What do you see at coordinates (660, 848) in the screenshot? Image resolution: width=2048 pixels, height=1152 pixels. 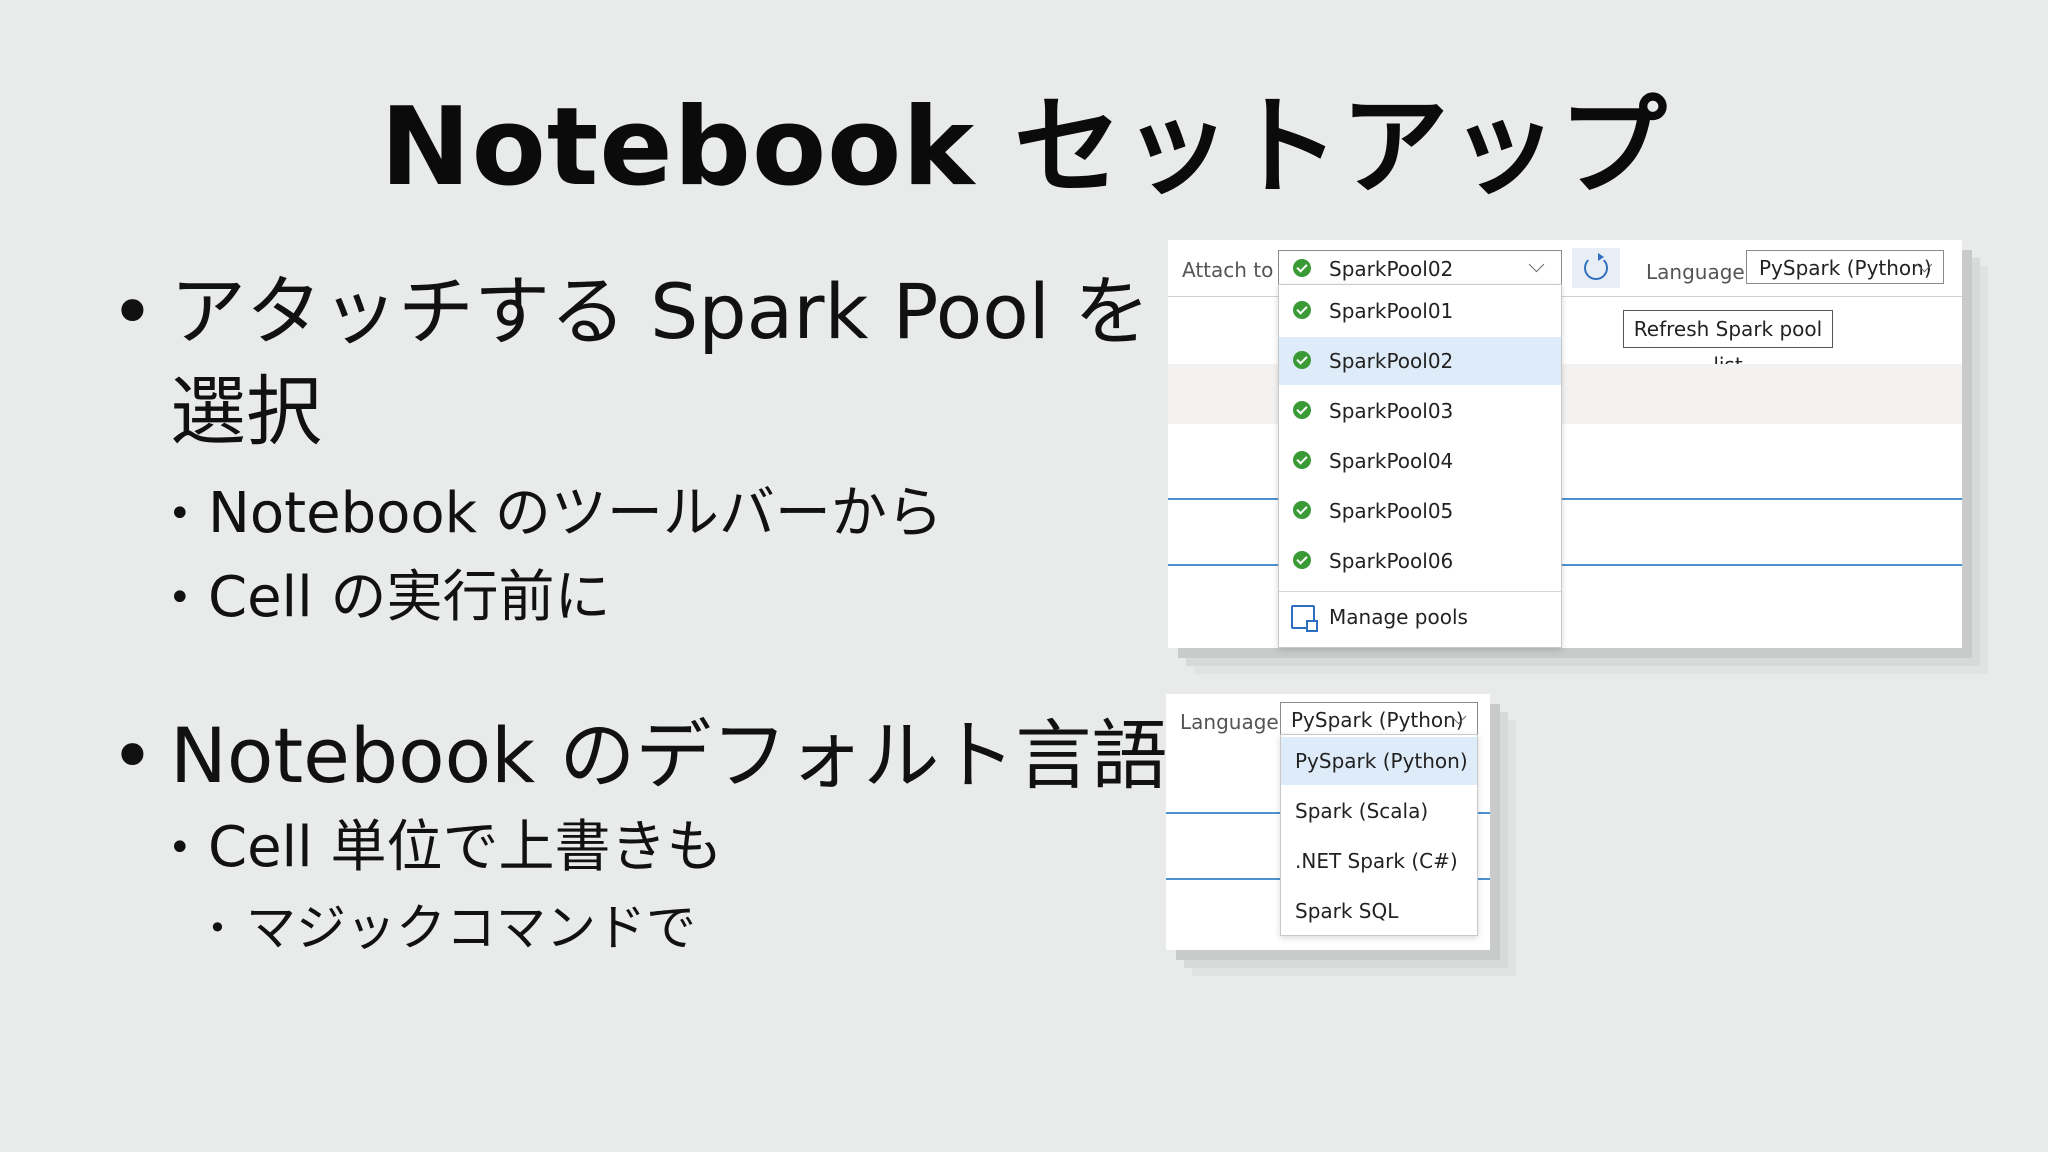 I see `bullet-override-per-cell: Cell 単位で上書きも` at bounding box center [660, 848].